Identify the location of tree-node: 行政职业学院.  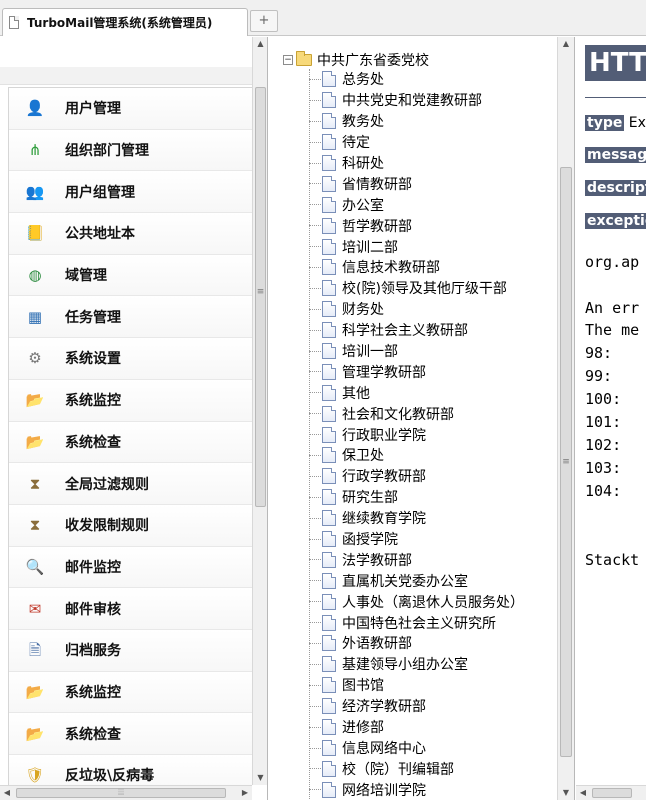
(439, 434).